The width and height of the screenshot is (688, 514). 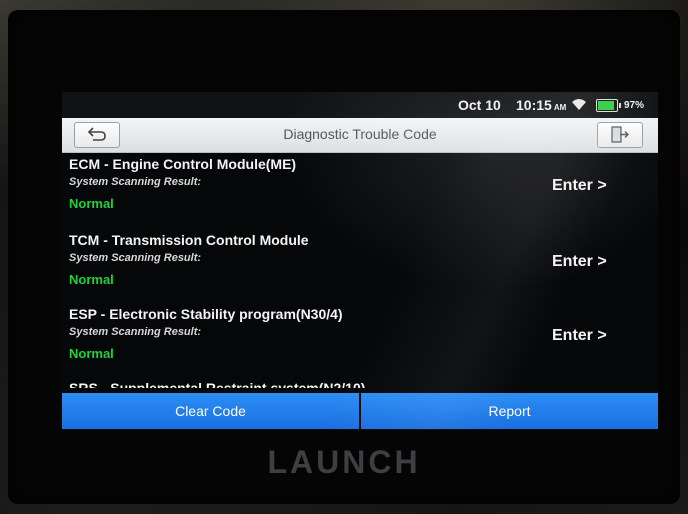 I want to click on action-bar: Clear Code Report, so click(x=360, y=411).